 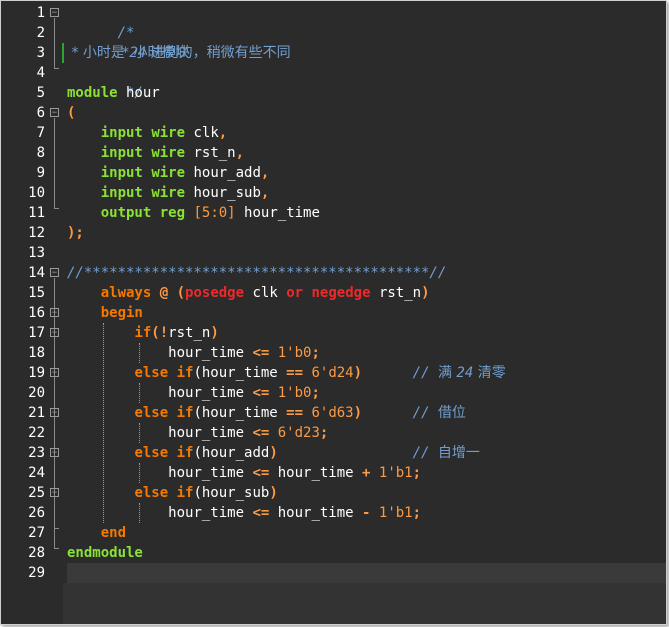 I want to click on code-line: hour_time <= hour_time + 1'b1;, so click(x=244, y=473).